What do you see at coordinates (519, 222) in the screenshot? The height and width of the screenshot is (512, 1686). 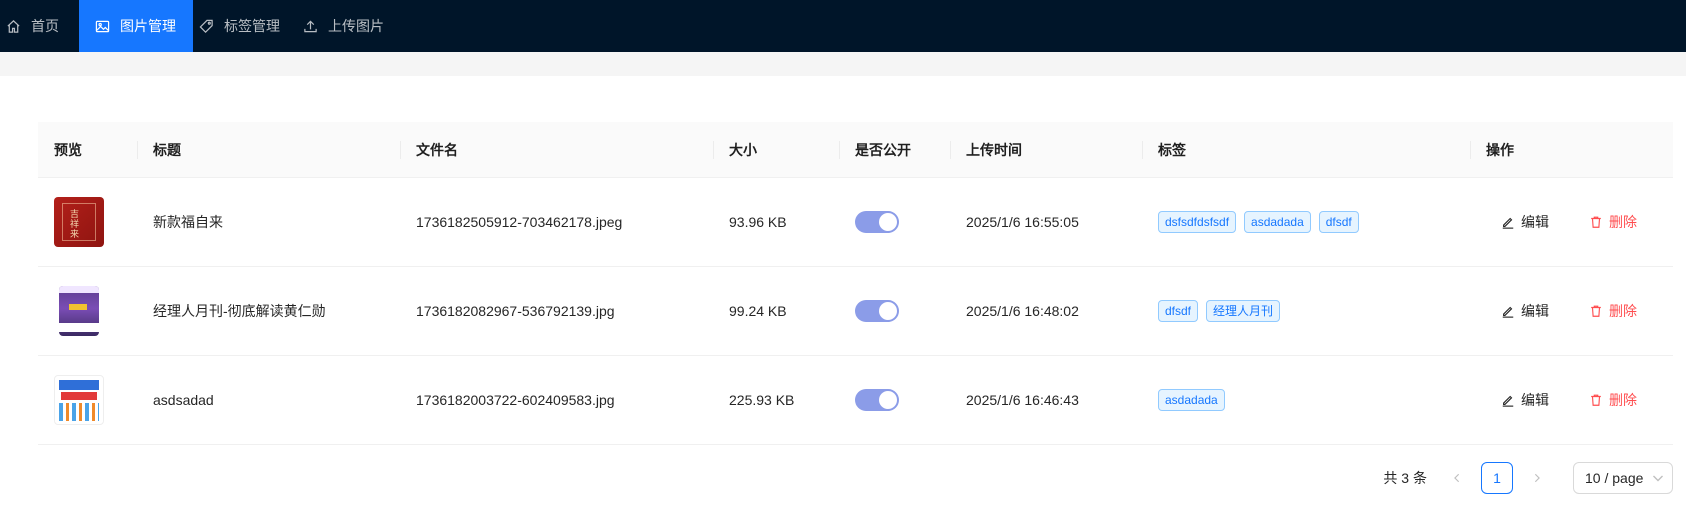 I see `filename-cell: 1736182505912-703462178.jpeg` at bounding box center [519, 222].